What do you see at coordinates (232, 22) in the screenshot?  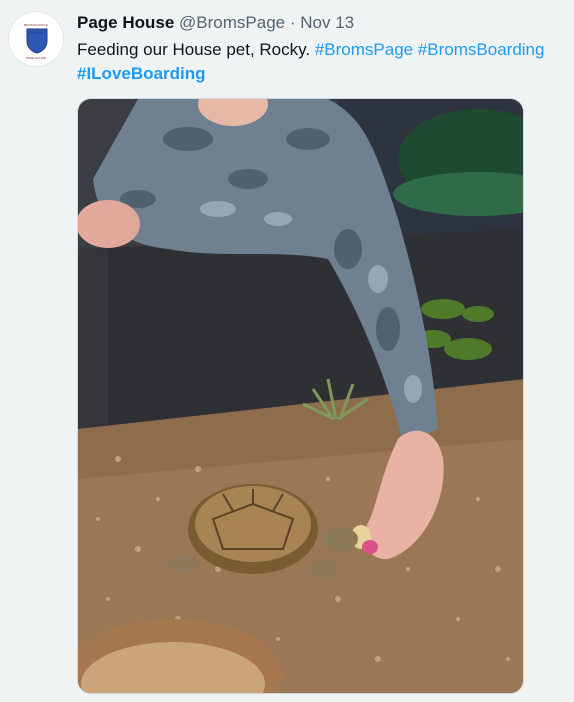 I see `author-handle: @BromsPage` at bounding box center [232, 22].